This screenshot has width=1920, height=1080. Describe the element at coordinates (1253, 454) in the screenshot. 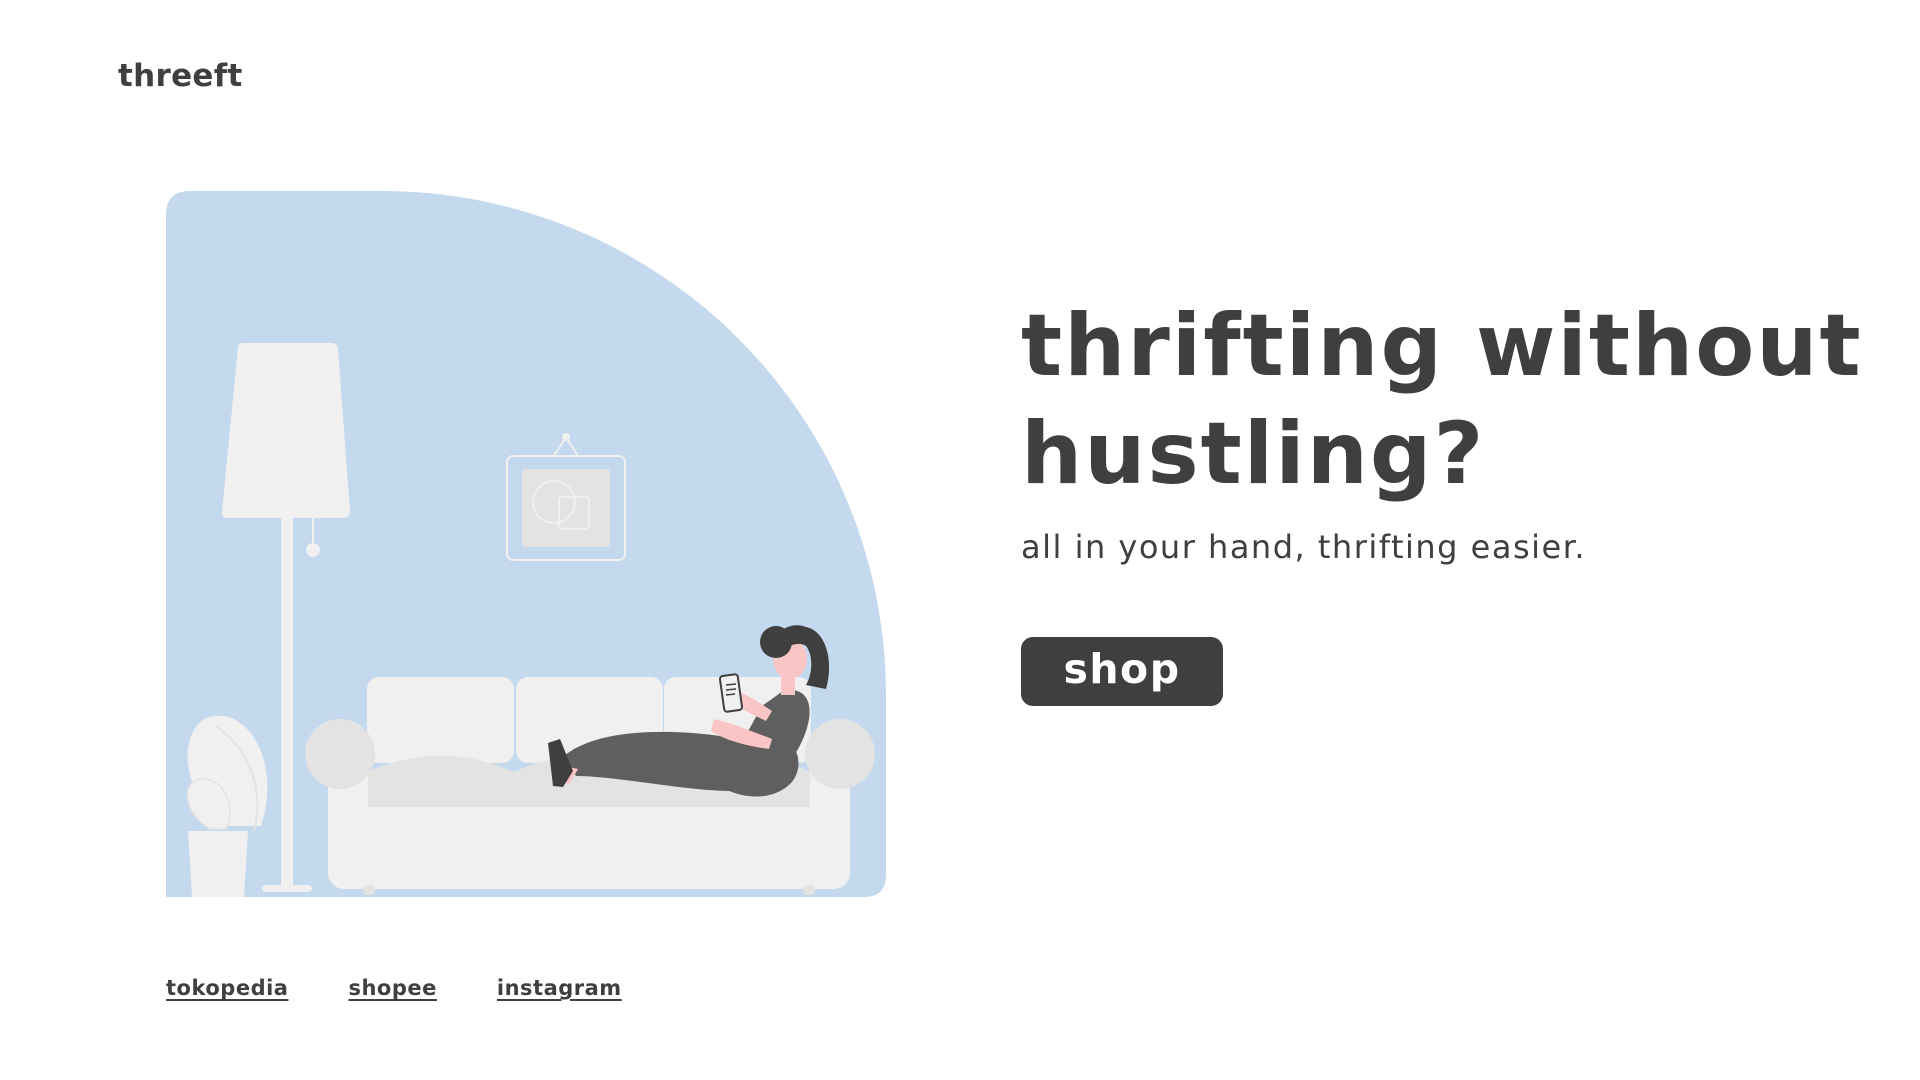

I see `hero-headline-line-2: hustling?` at that location.